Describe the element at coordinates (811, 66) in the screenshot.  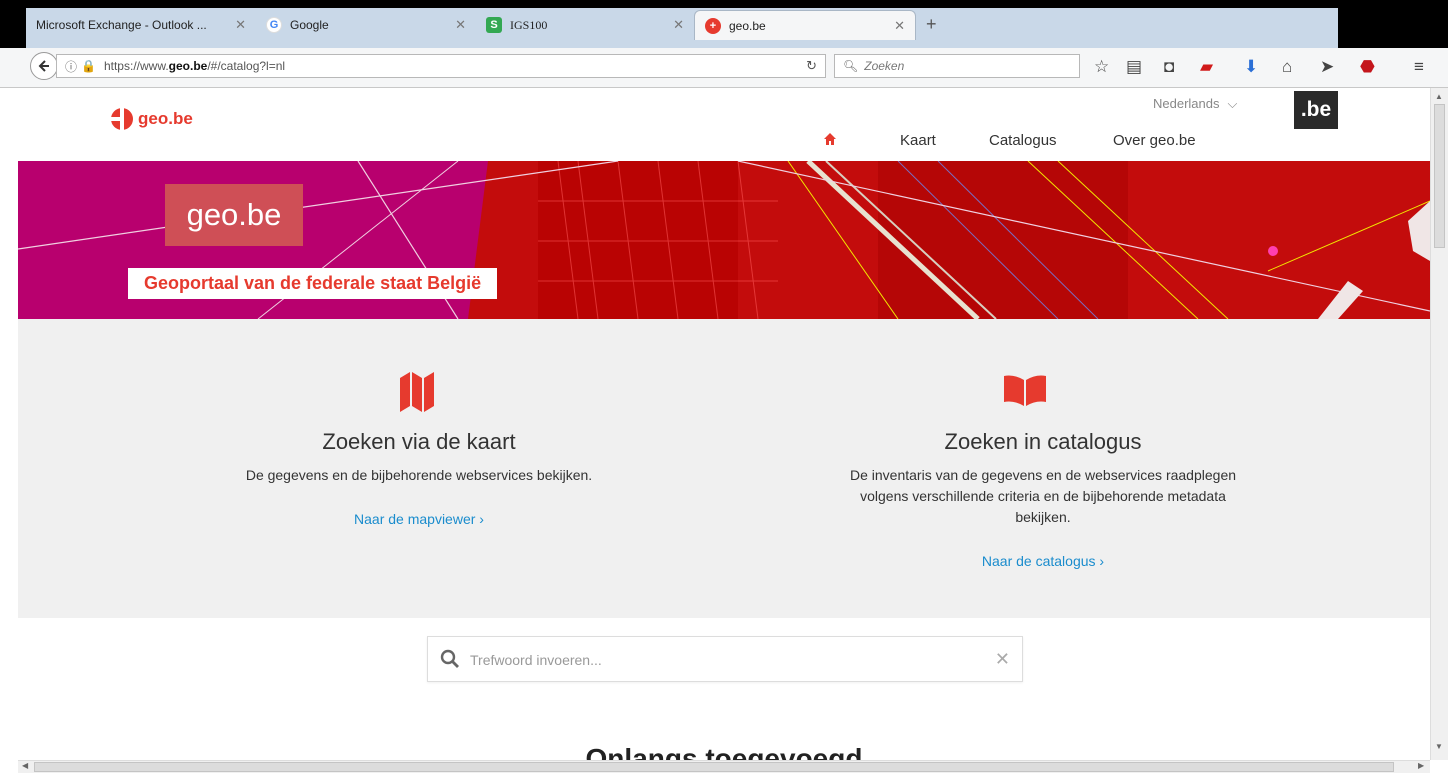
I see `reload-icon: ↻` at that location.